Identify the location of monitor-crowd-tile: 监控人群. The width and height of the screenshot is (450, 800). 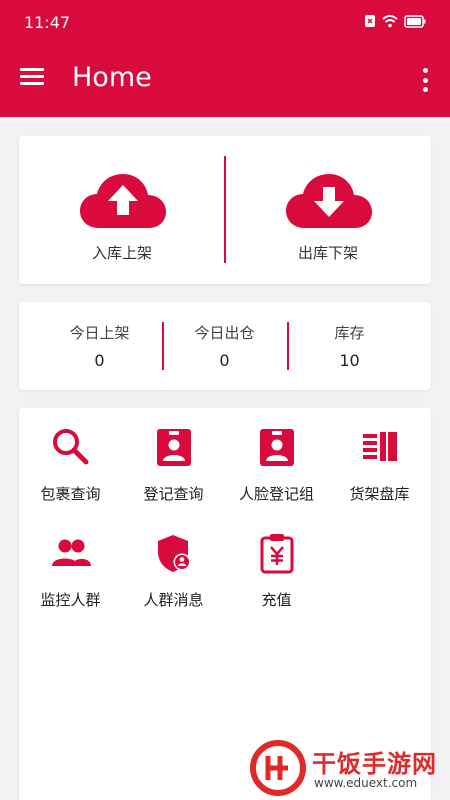
(70, 564).